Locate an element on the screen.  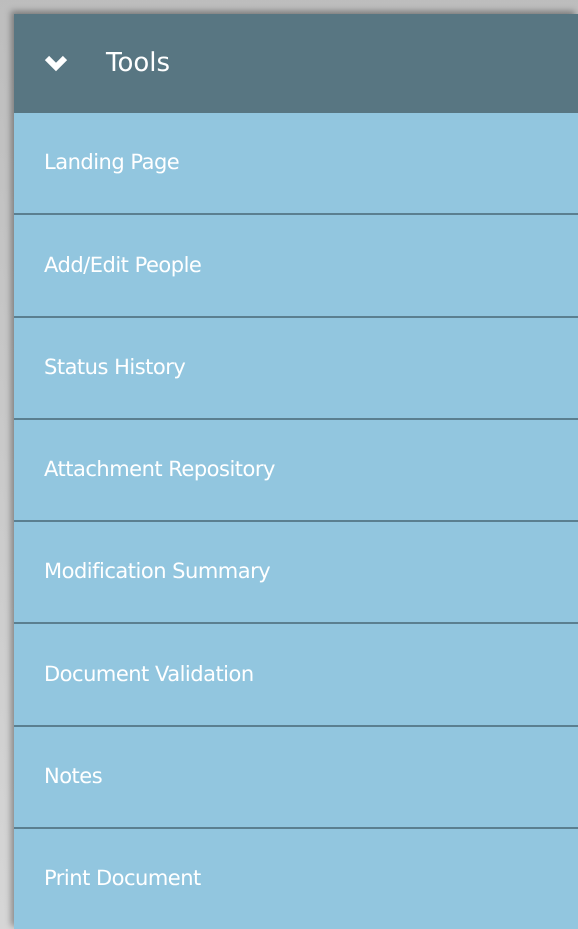
menu-item: Document Validation is located at coordinates (296, 673).